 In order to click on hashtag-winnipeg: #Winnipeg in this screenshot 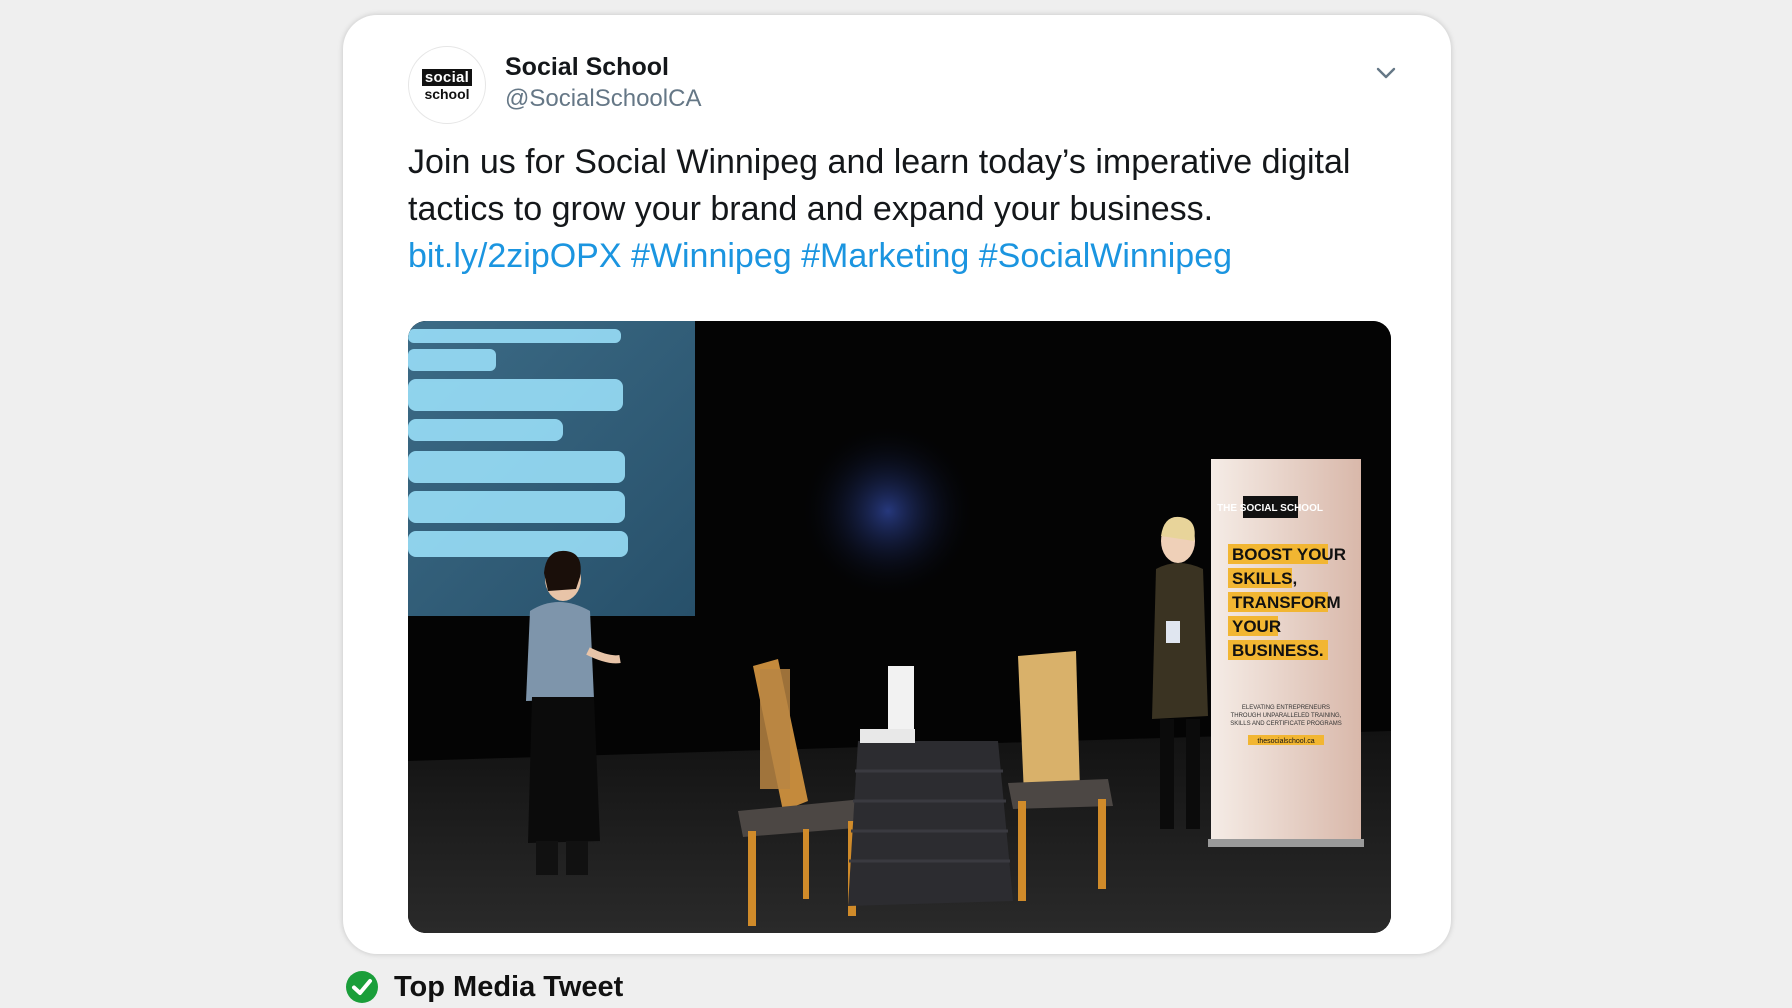, I will do `click(711, 256)`.